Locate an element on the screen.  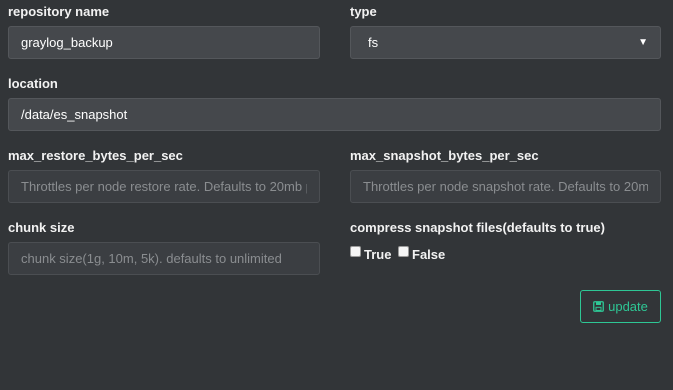
compress-true-checkbox is located at coordinates (355, 251).